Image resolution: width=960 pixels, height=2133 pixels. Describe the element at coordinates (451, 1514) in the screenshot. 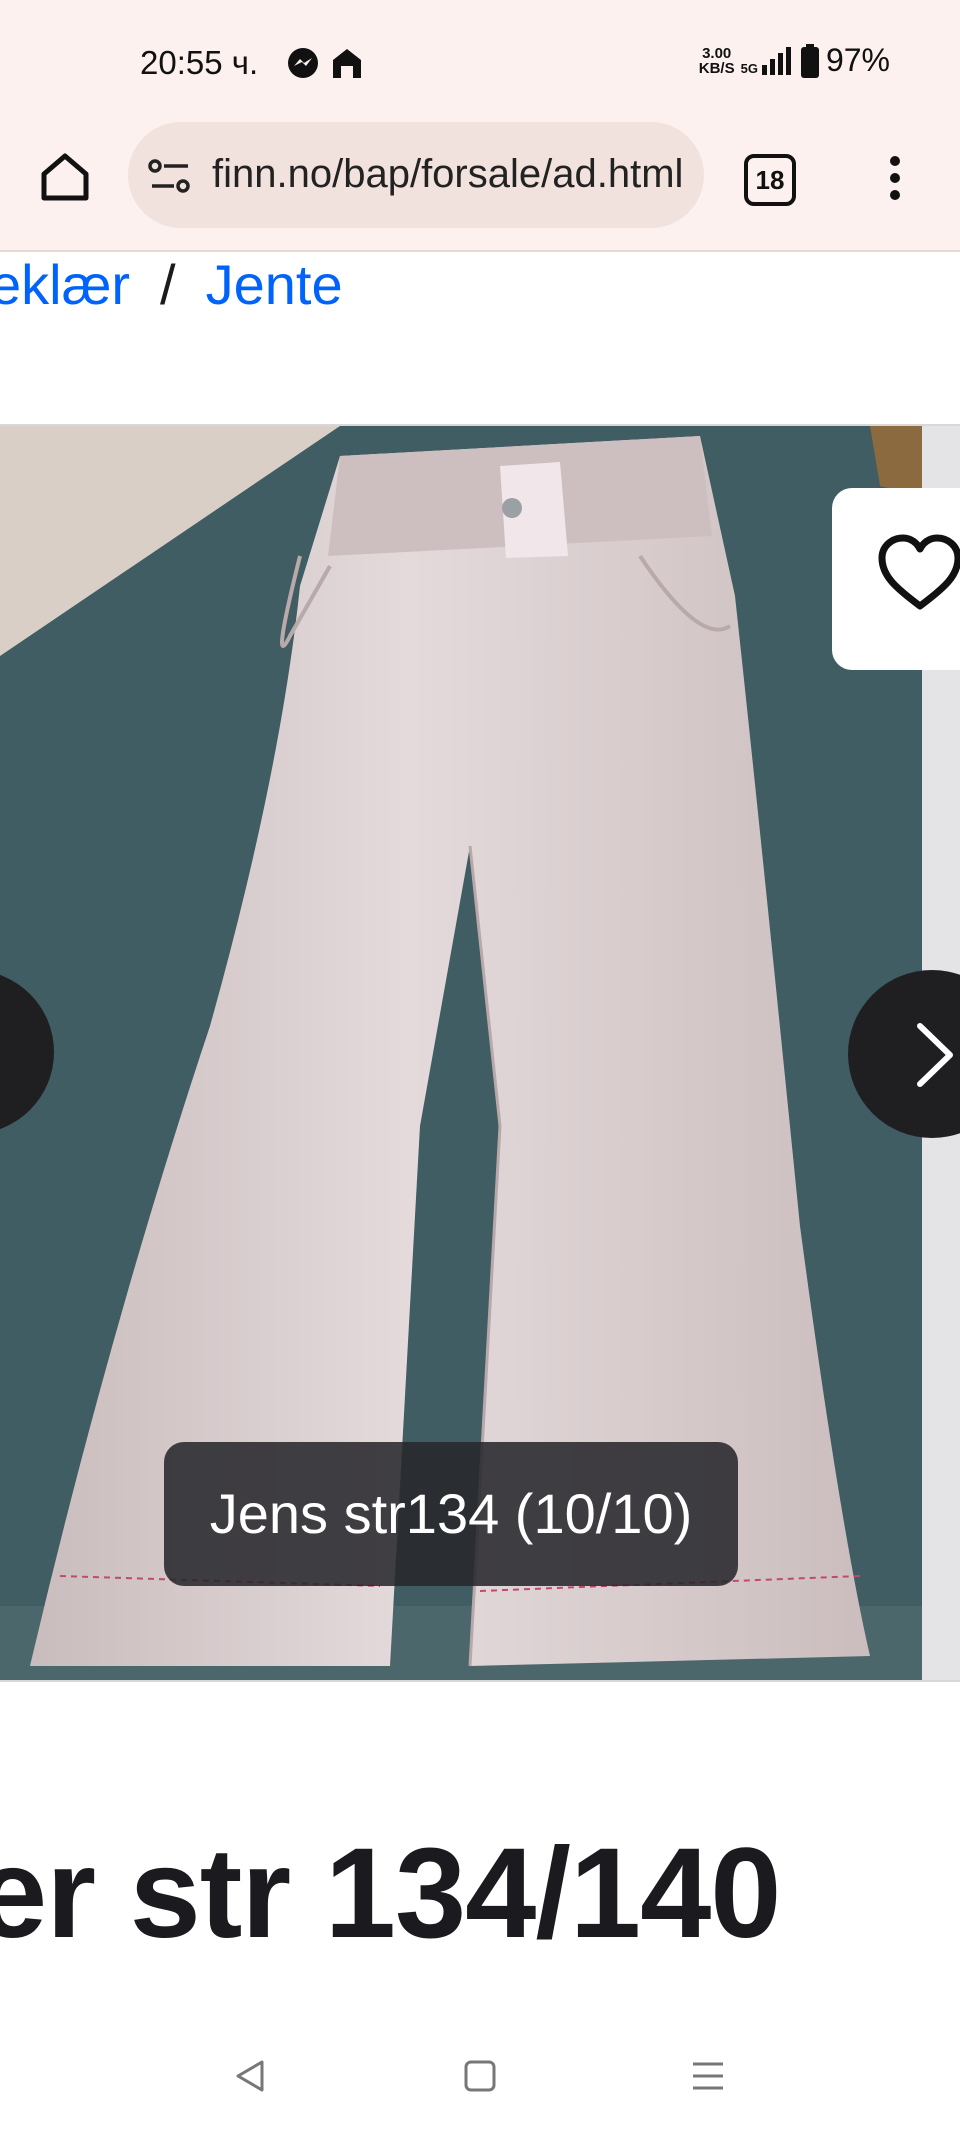

I see `image-caption: Jens str134 (10/10)` at that location.